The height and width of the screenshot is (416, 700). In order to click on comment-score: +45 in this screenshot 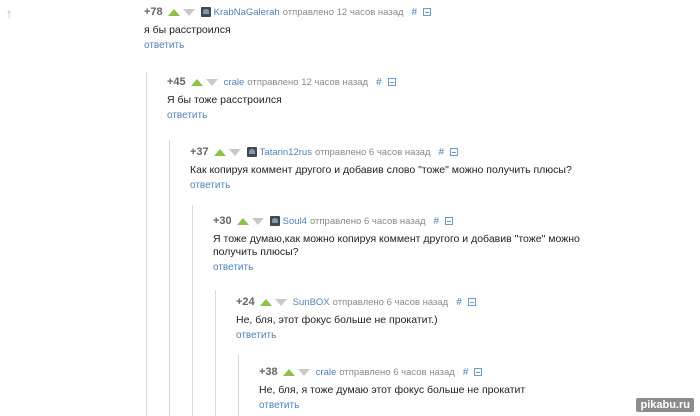, I will do `click(176, 82)`.